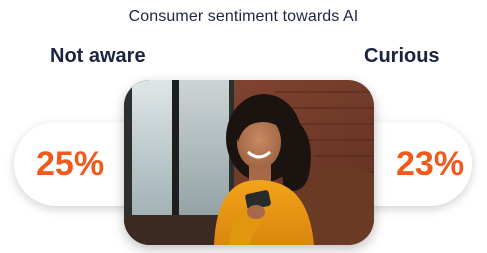  I want to click on not-aware-percent: 25%, so click(70, 164).